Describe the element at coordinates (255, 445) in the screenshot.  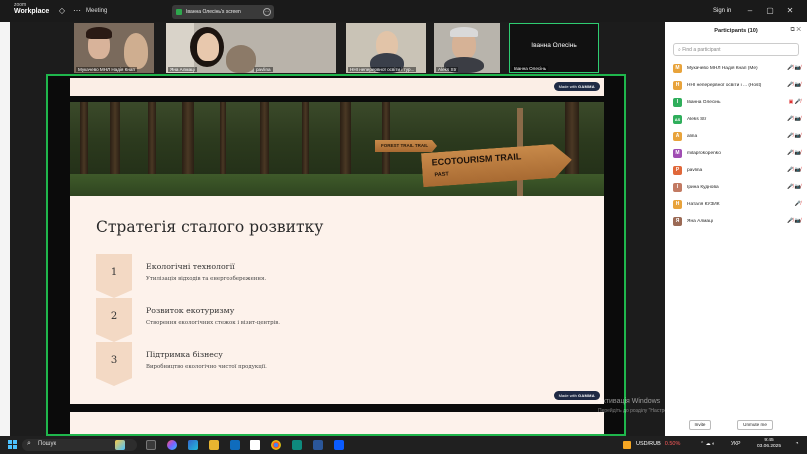
I see `store-icon` at that location.